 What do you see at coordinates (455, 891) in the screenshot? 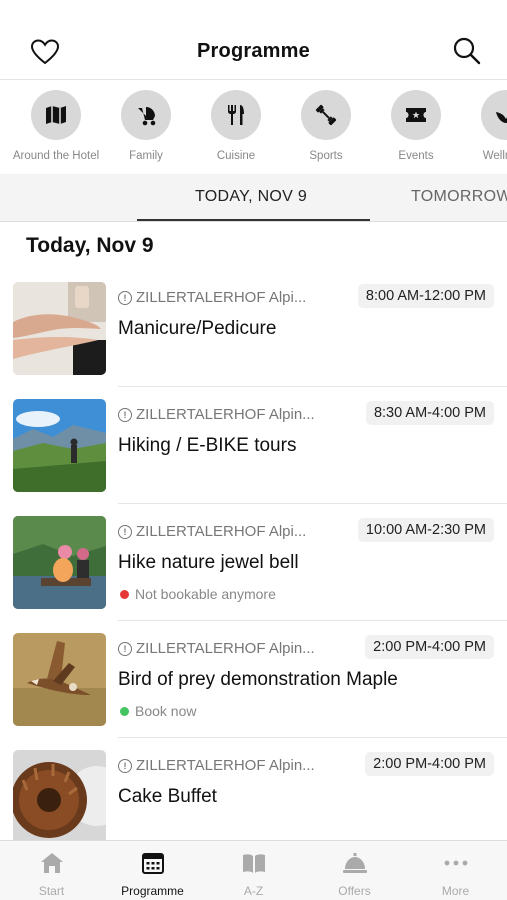
I see `tab-label: More` at bounding box center [455, 891].